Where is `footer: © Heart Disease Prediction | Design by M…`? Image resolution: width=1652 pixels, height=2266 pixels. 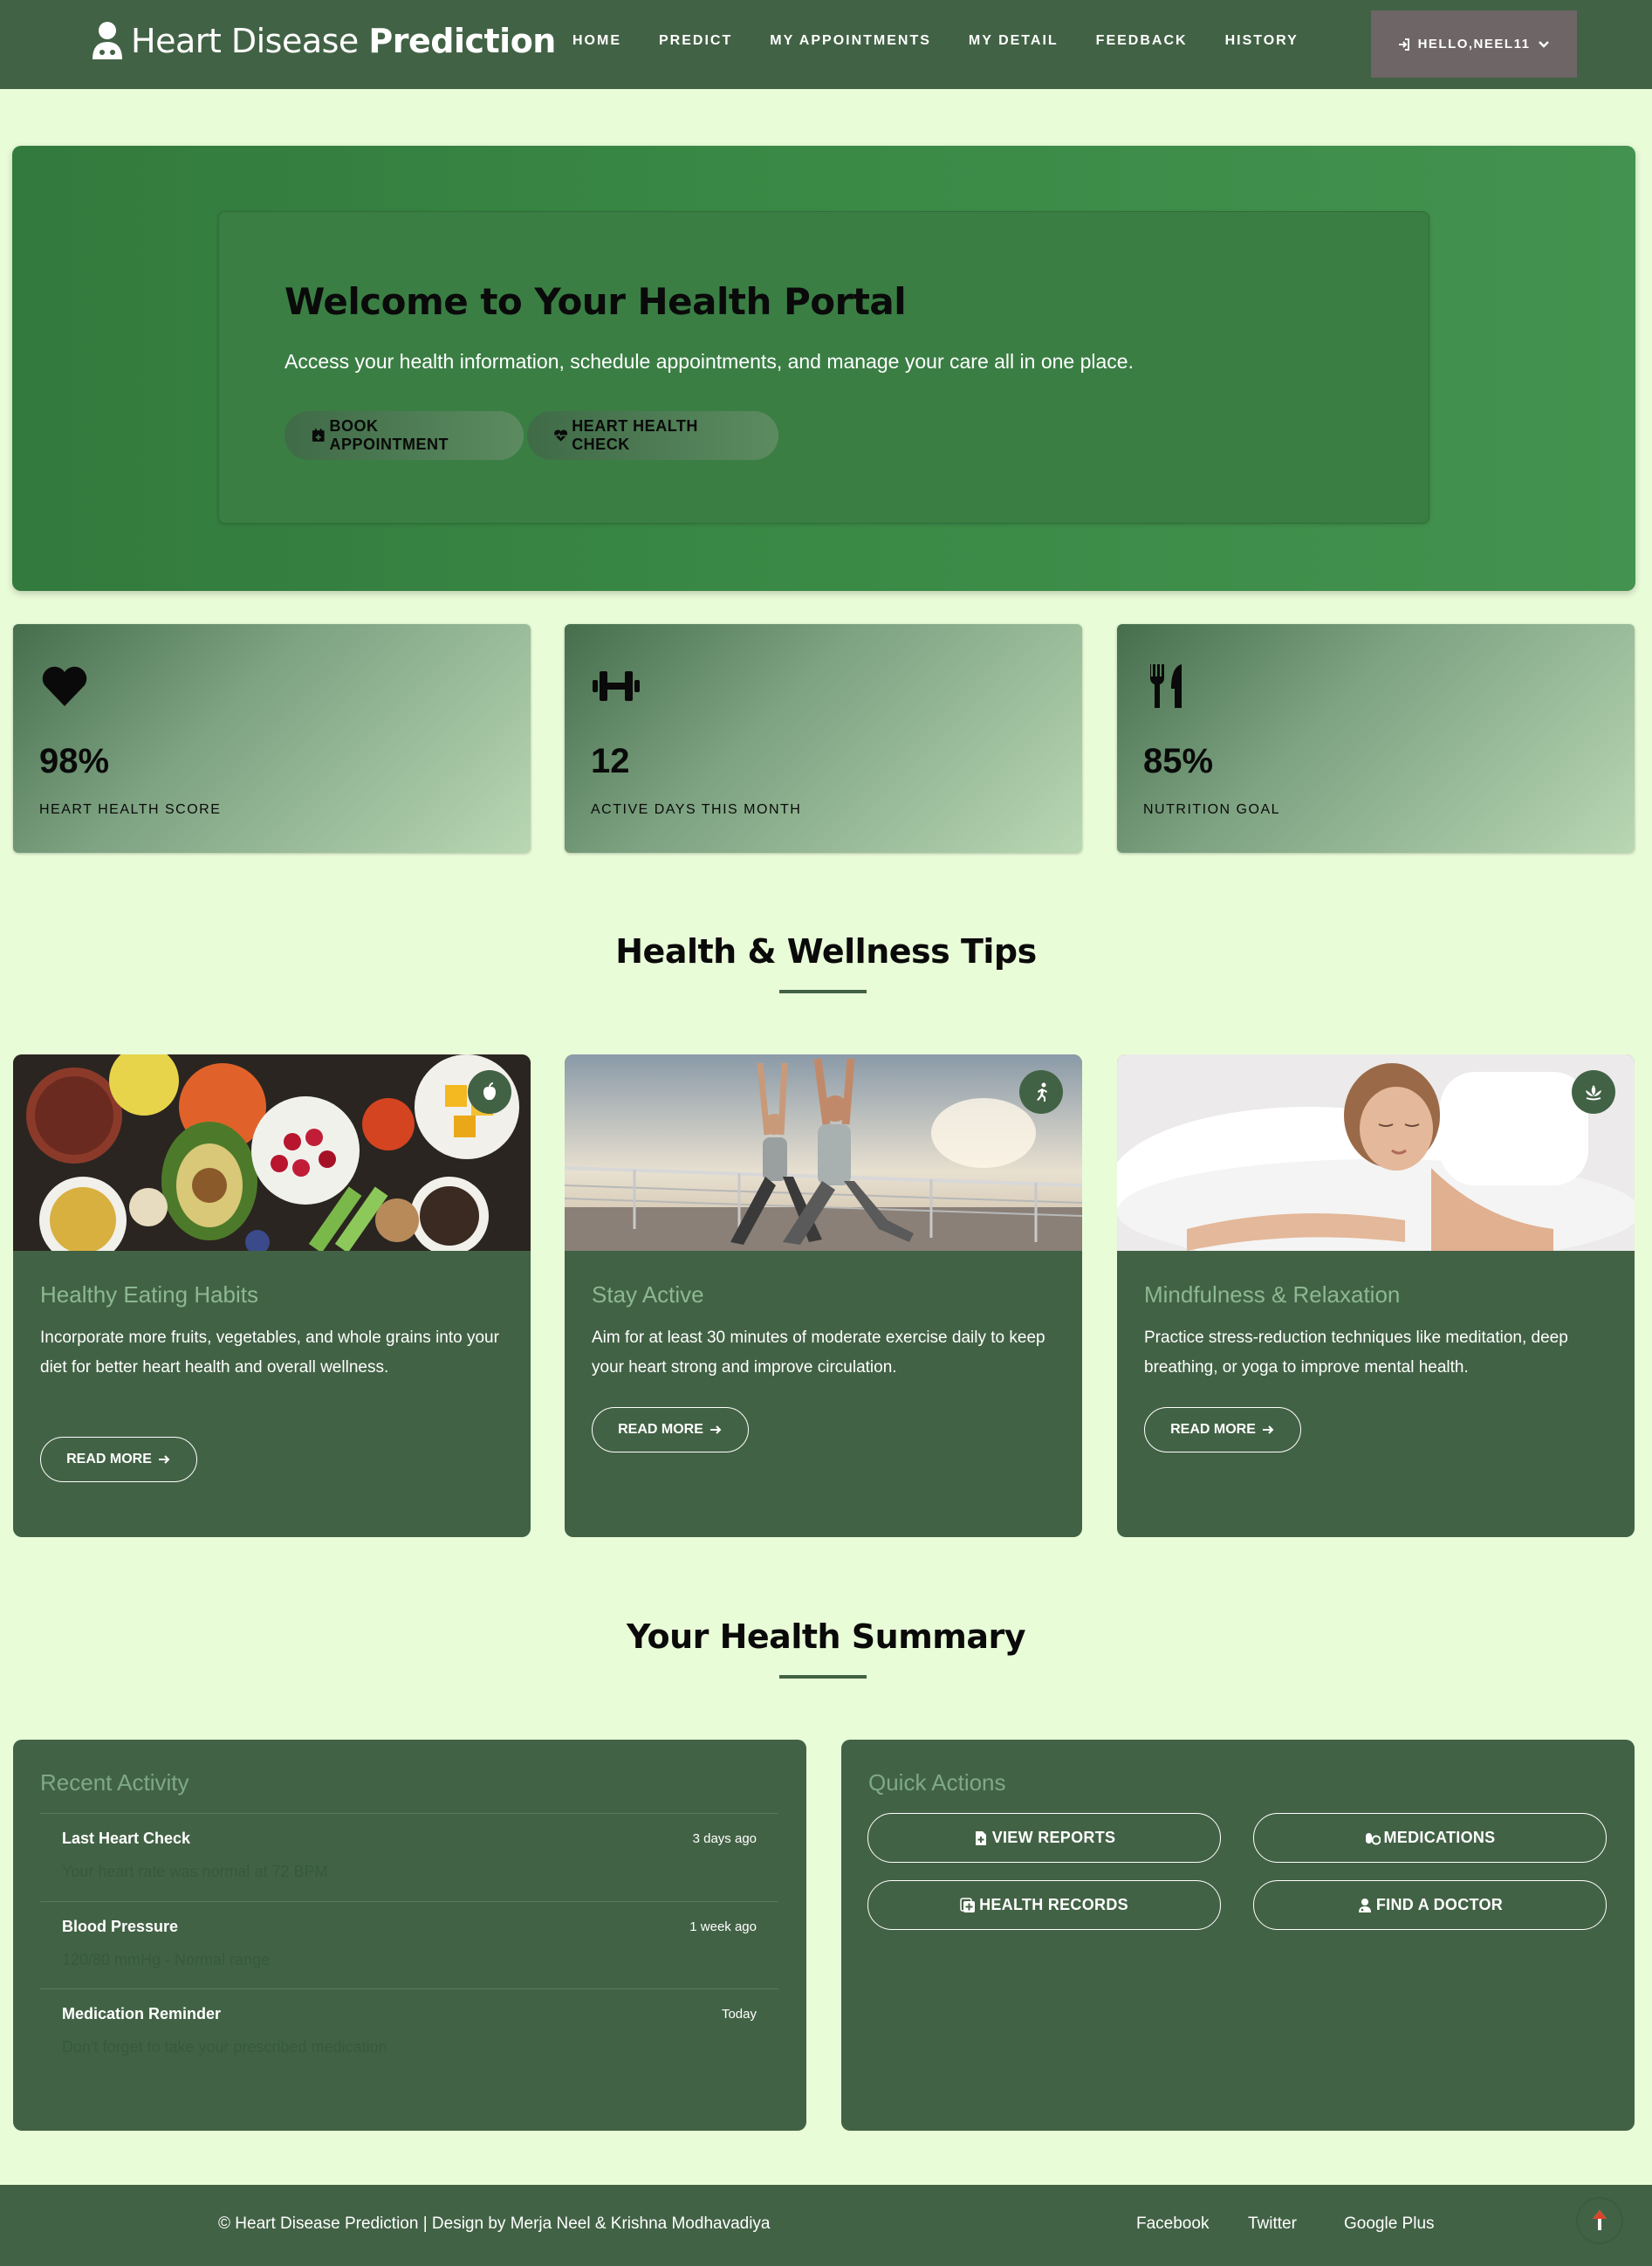
footer: © Heart Disease Prediction | Design by M… is located at coordinates (826, 2225).